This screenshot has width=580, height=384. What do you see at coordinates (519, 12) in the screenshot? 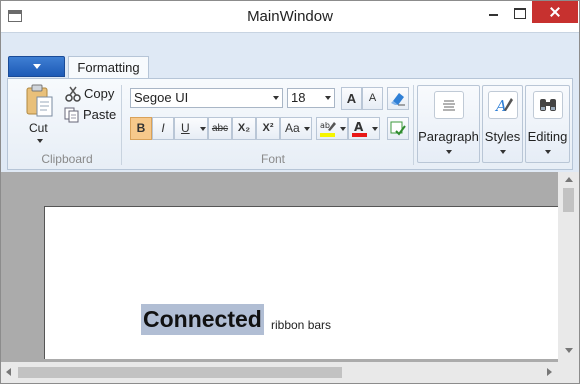
I see `maximize-button` at bounding box center [519, 12].